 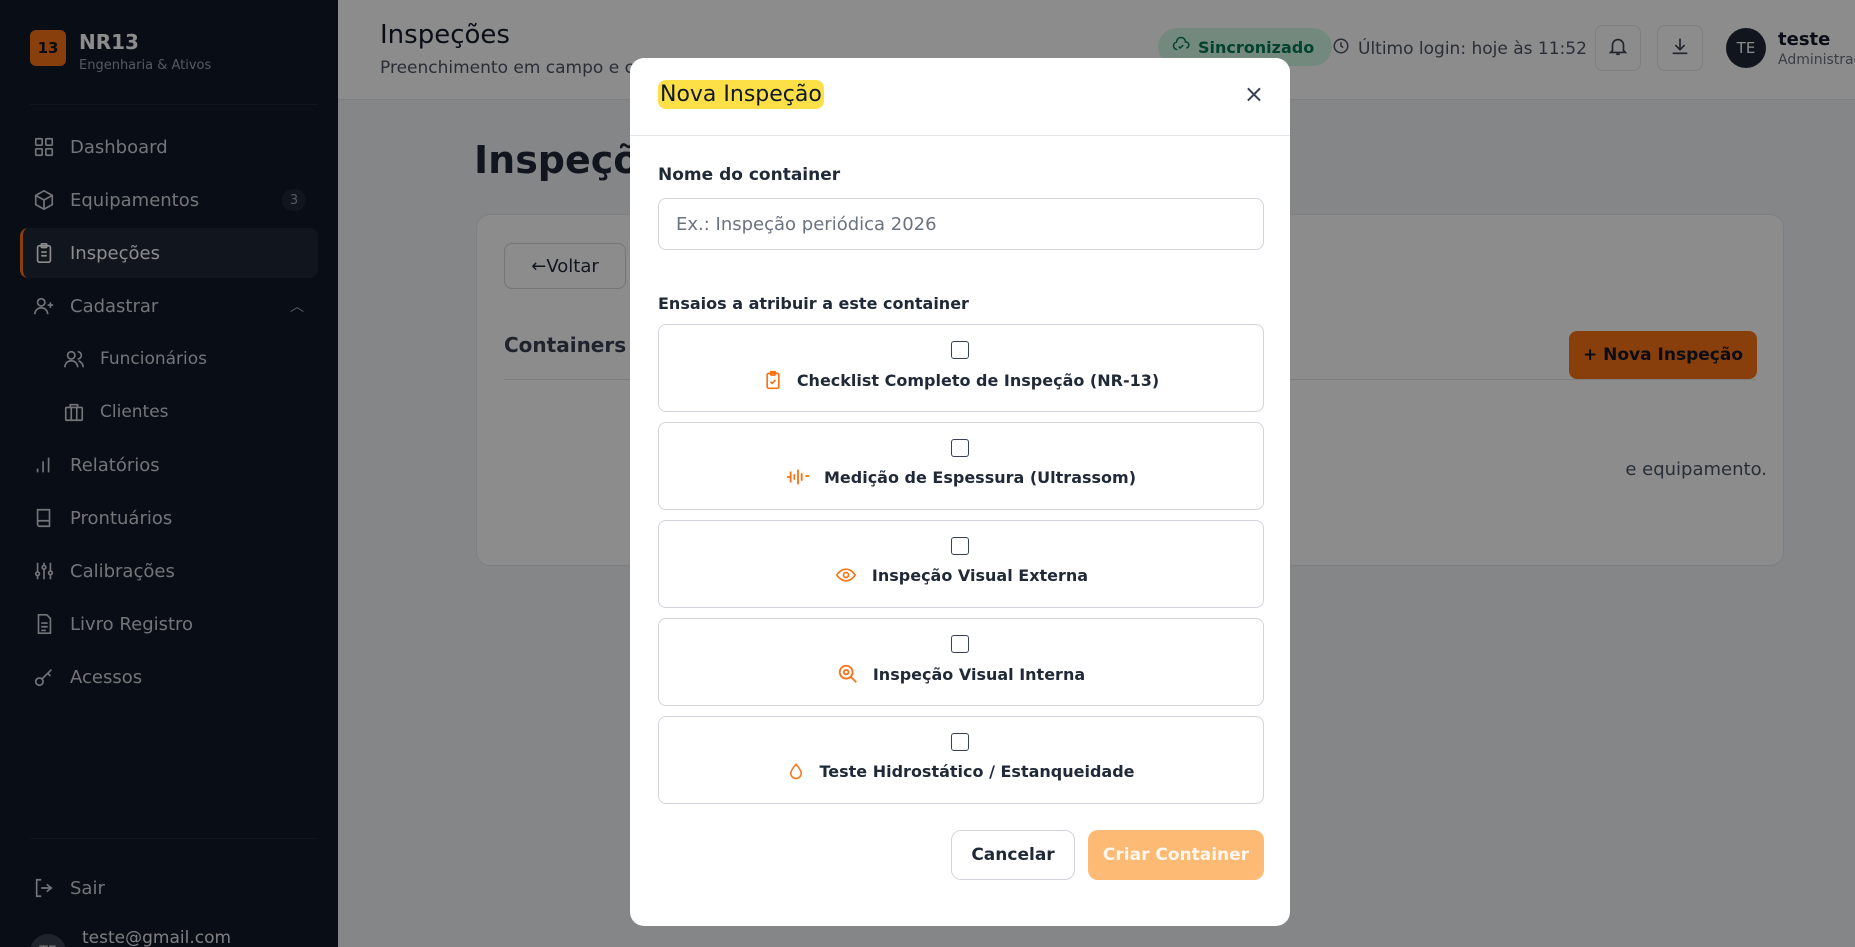 I want to click on essay-label: Checklist Completo de Inspeção (NR-13), so click(x=978, y=380).